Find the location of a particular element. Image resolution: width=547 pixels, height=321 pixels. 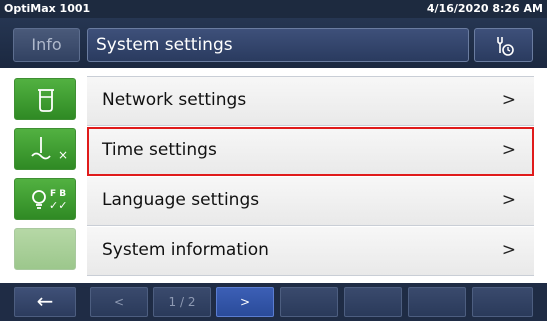

menu-item-label: Network settings is located at coordinates (174, 100).